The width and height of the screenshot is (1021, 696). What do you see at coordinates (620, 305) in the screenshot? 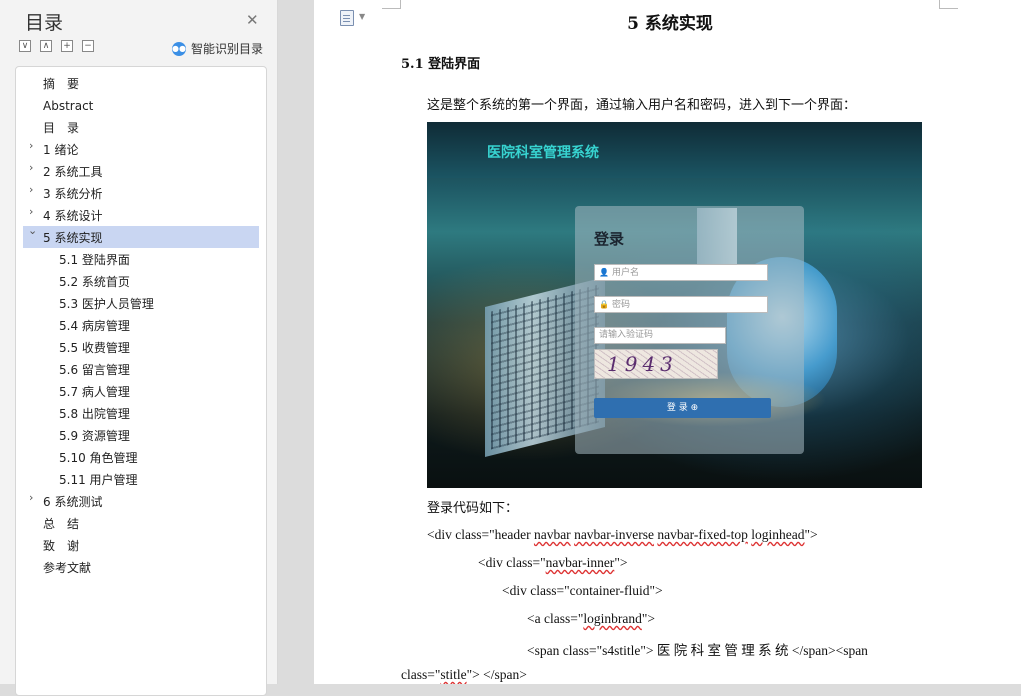
I see `password-placeholder: 密码` at bounding box center [620, 305].